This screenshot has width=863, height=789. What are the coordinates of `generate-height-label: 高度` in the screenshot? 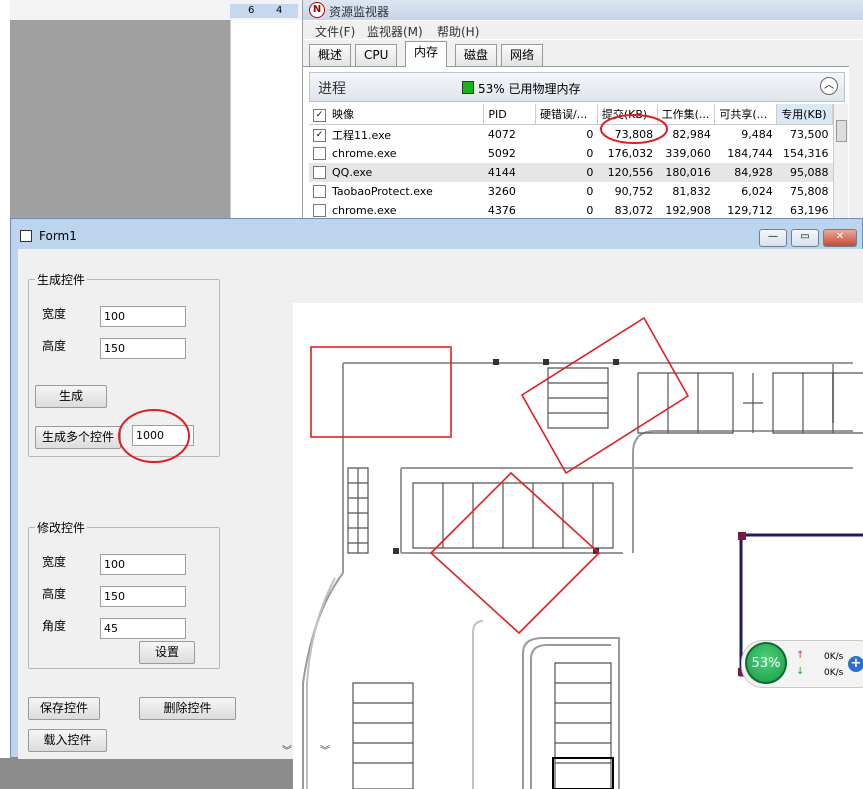 It's located at (54, 346).